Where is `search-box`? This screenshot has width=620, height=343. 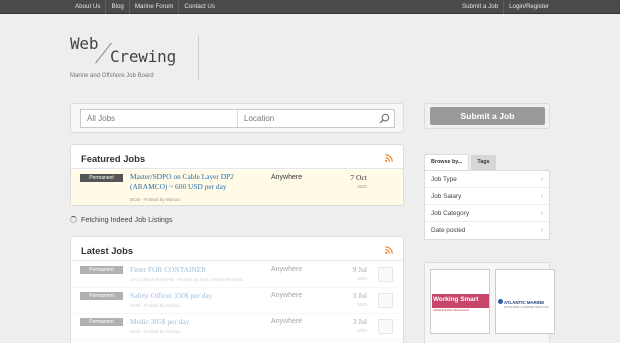 search-box is located at coordinates (237, 118).